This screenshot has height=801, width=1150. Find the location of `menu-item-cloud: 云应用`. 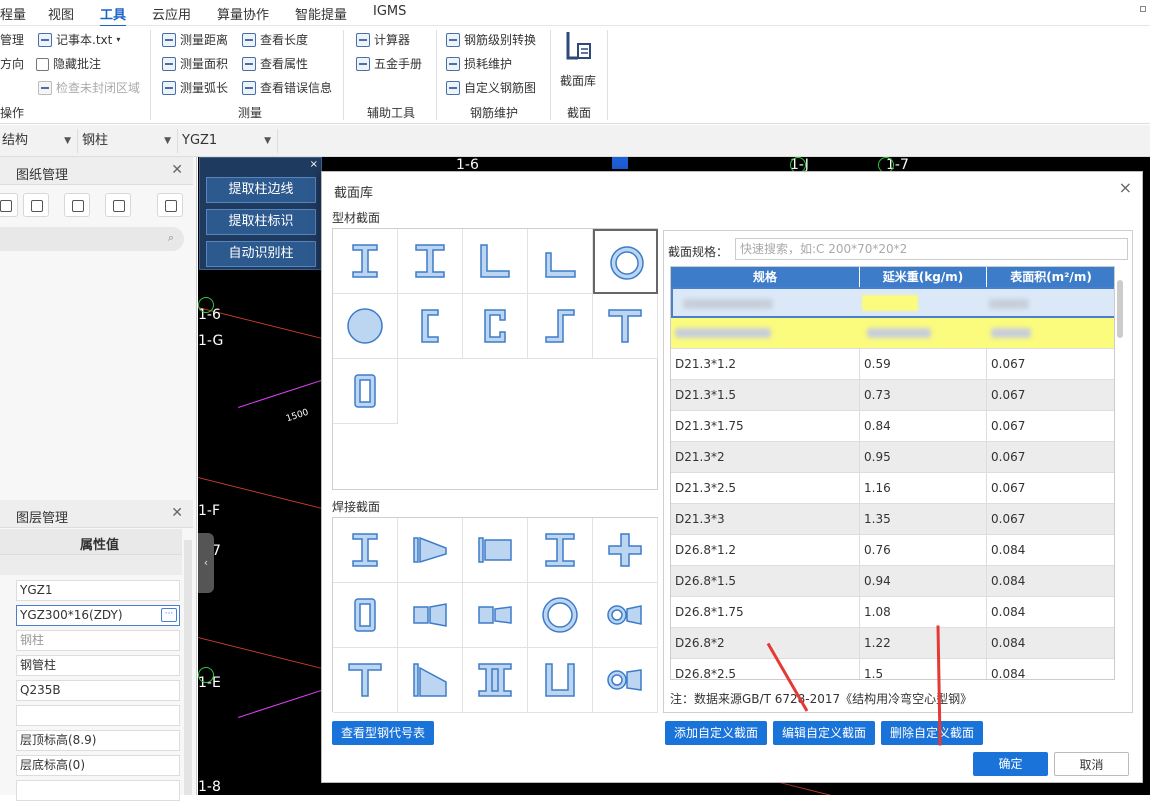

menu-item-cloud: 云应用 is located at coordinates (171, 13).